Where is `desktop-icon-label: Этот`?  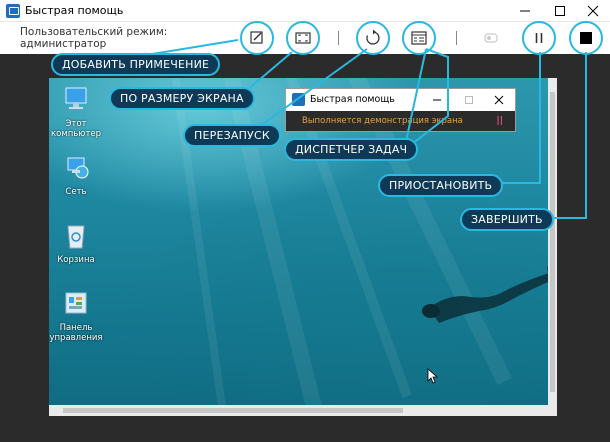 desktop-icon-label: Этот is located at coordinates (76, 124).